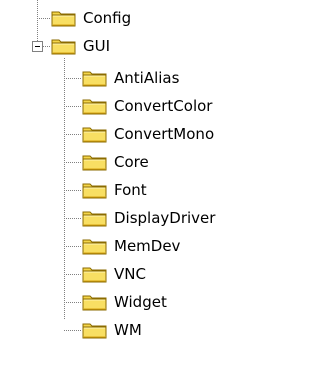  I want to click on tree-item-memdev: MemDev, so click(131, 246).